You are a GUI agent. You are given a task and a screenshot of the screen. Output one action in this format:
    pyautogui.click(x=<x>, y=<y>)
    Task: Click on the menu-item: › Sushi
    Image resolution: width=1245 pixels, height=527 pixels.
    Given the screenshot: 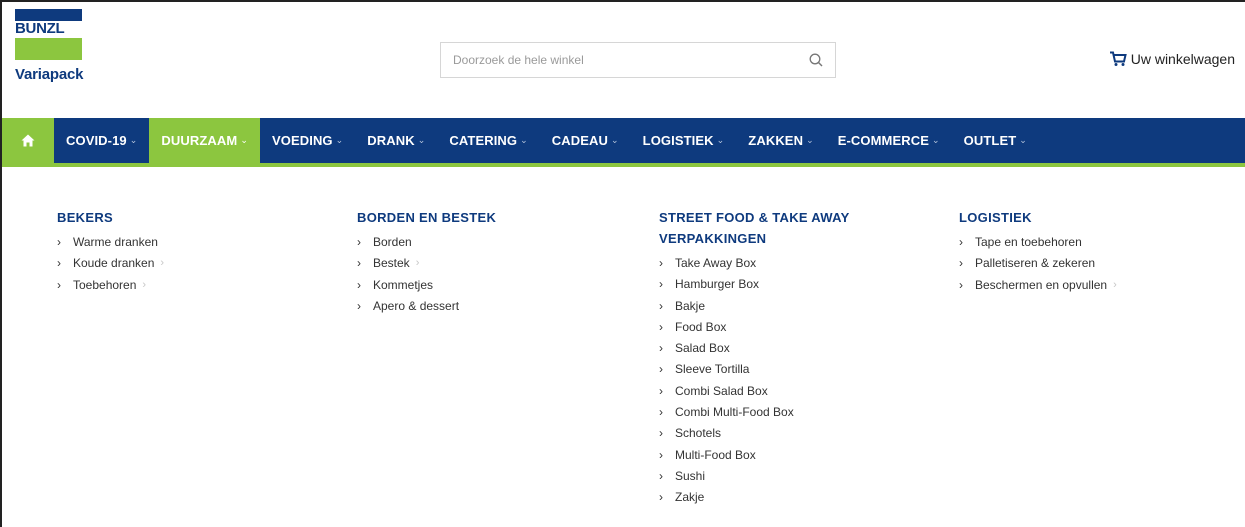 What is the action you would take?
    pyautogui.click(x=754, y=476)
    